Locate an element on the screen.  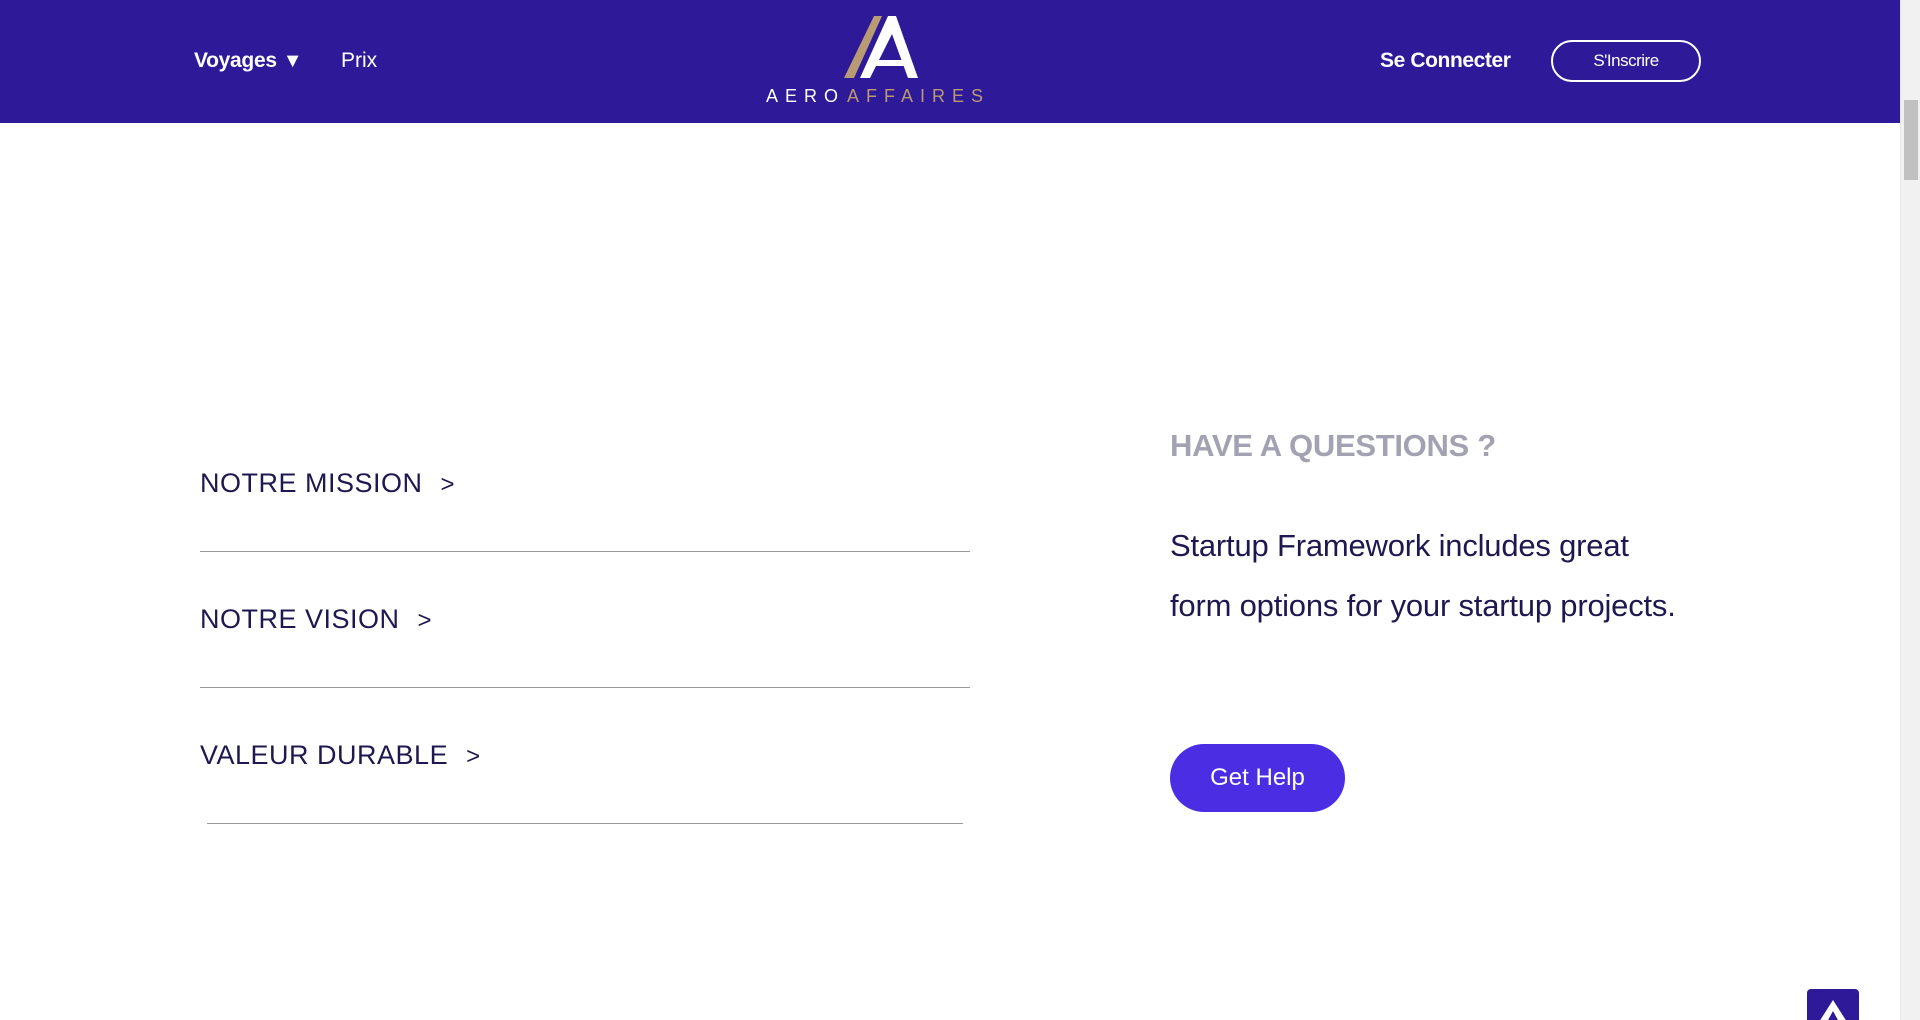
back-to-top-button is located at coordinates (1833, 1004).